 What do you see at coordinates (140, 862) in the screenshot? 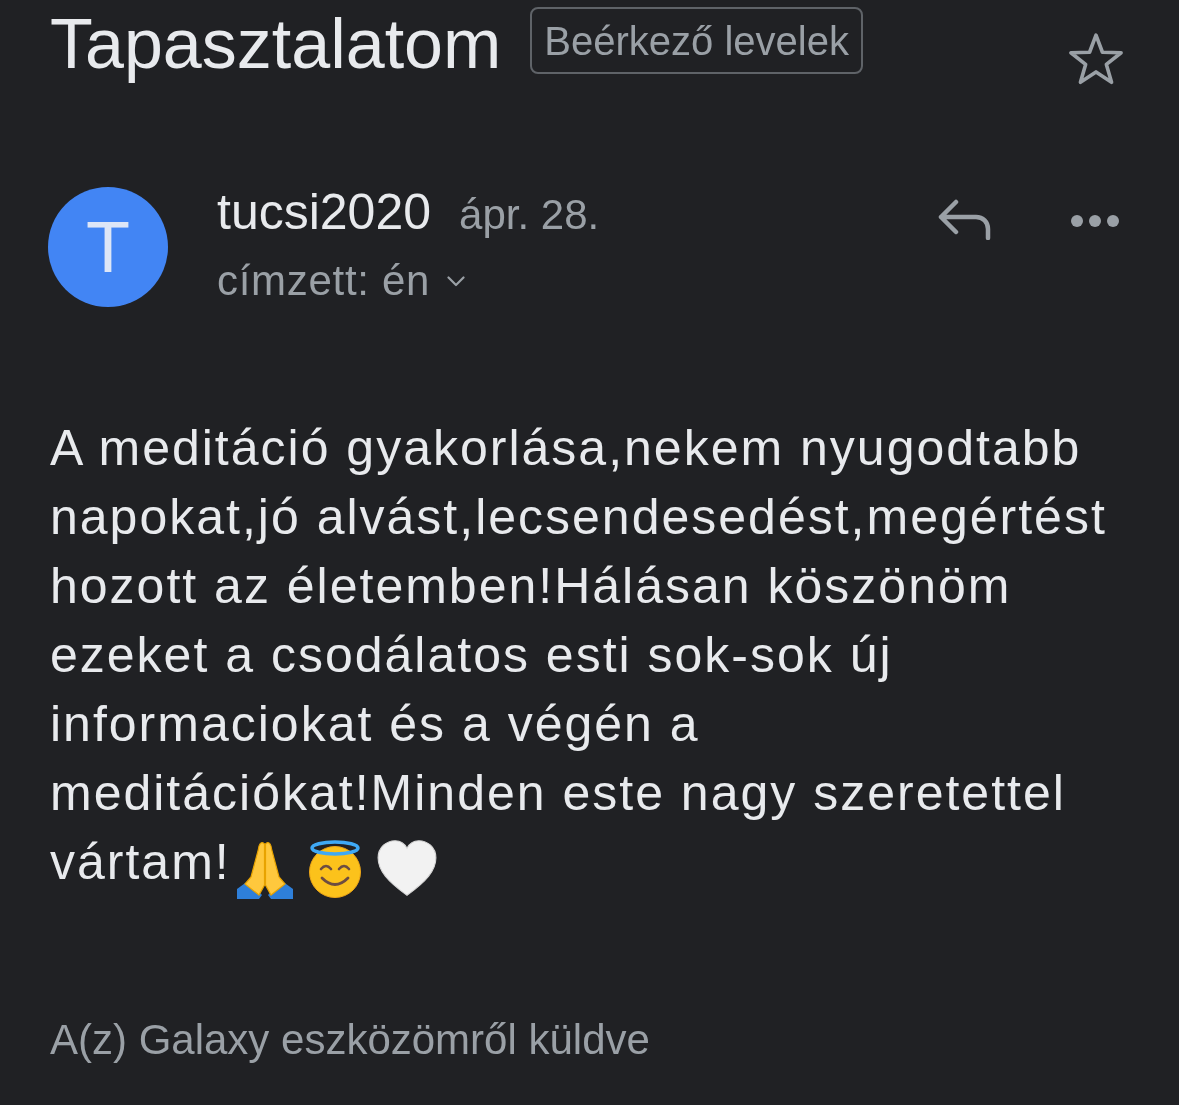
I see `message-body: vártam!` at bounding box center [140, 862].